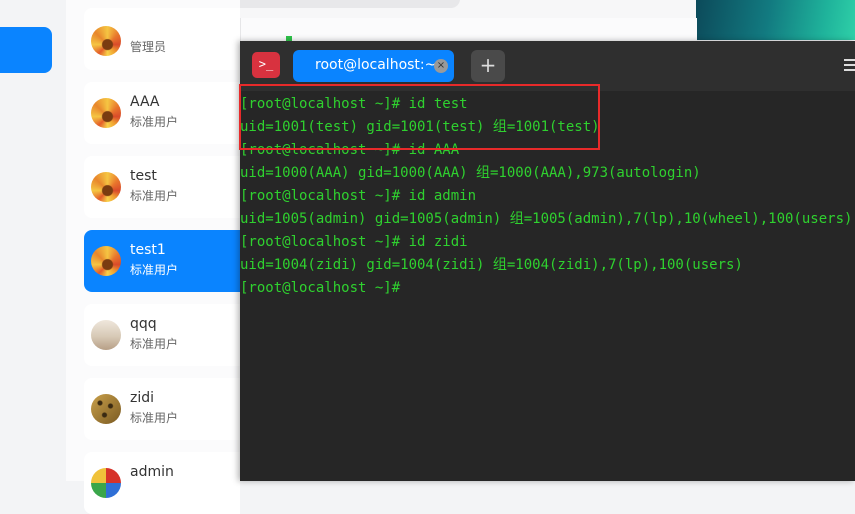 This screenshot has height=514, width=855. What do you see at coordinates (143, 176) in the screenshot?
I see `user-name: test` at bounding box center [143, 176].